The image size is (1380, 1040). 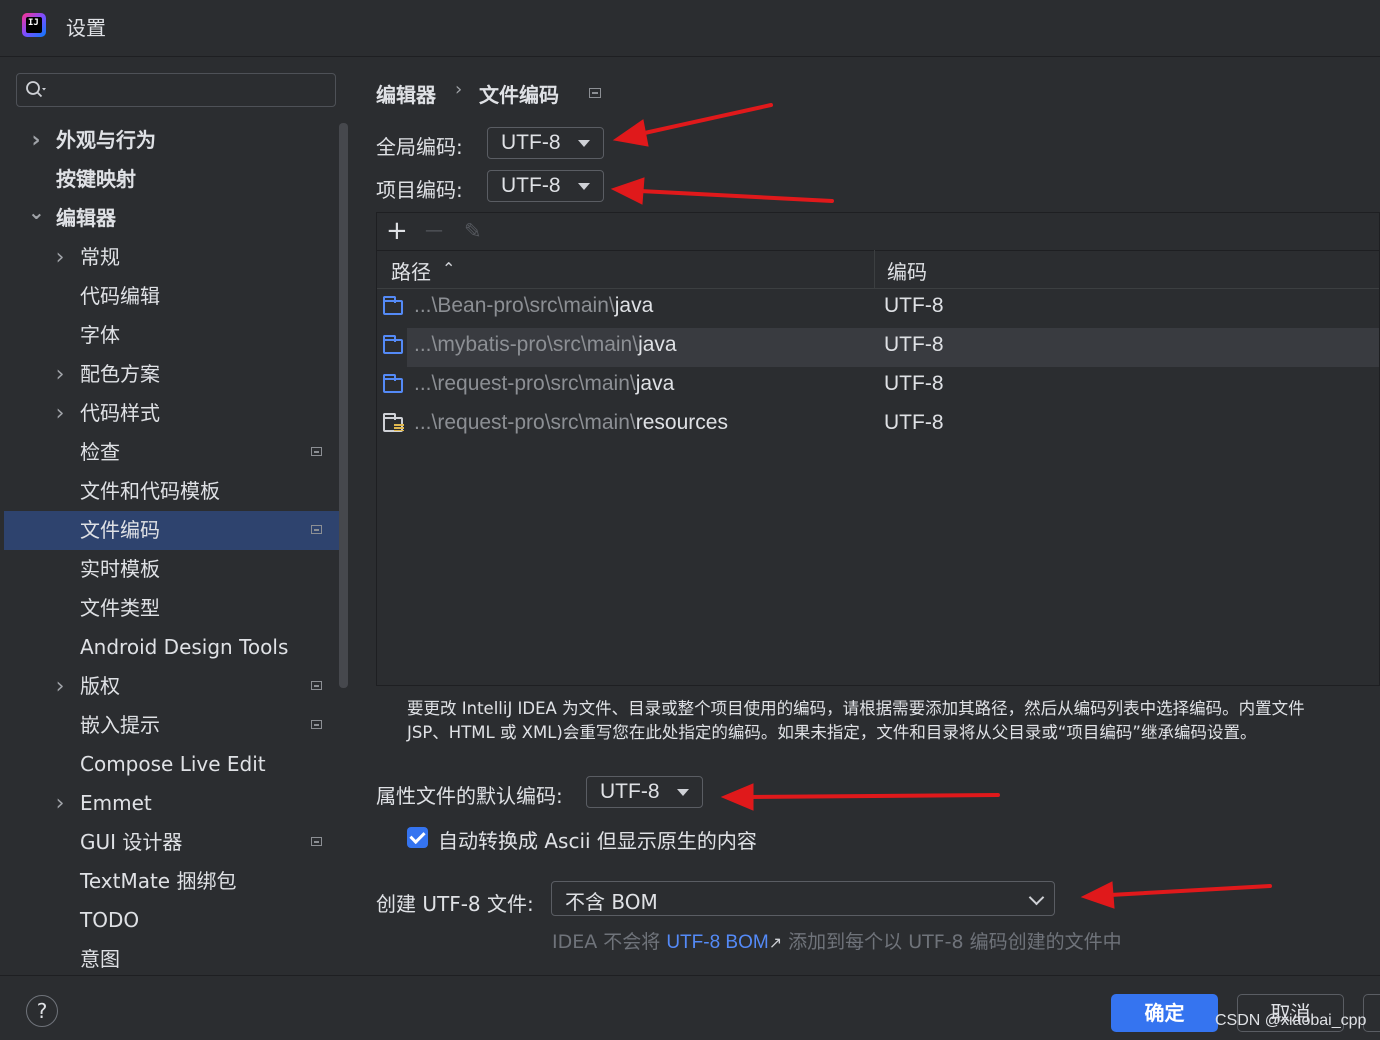 I want to click on sidebar-item-label: 外观与行为, so click(x=106, y=140).